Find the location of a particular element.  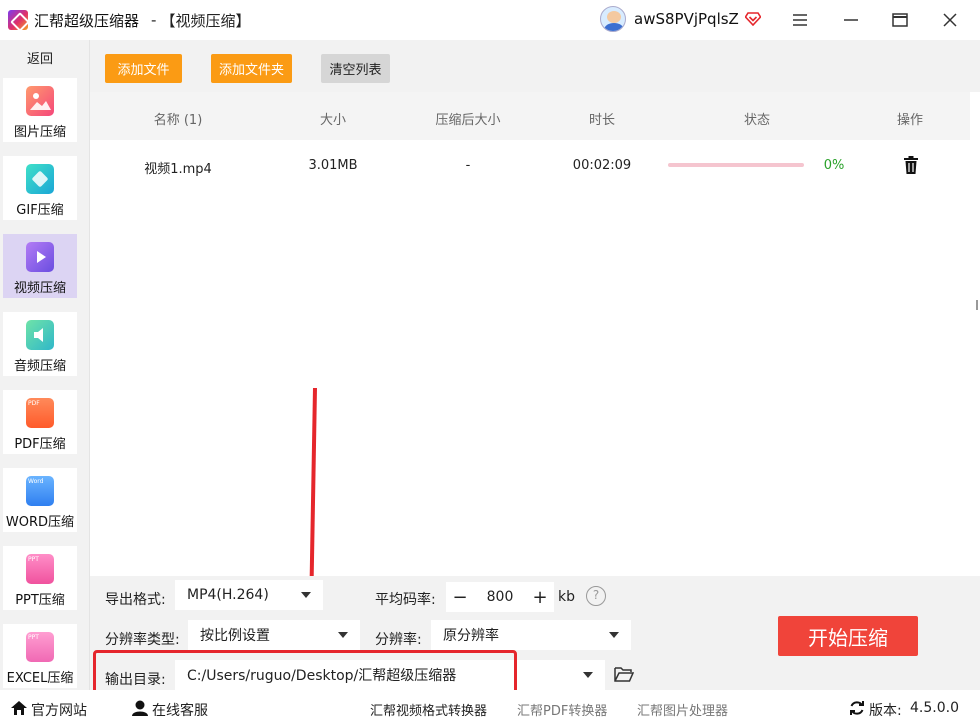

excel-badge: PPT is located at coordinates (33, 637).